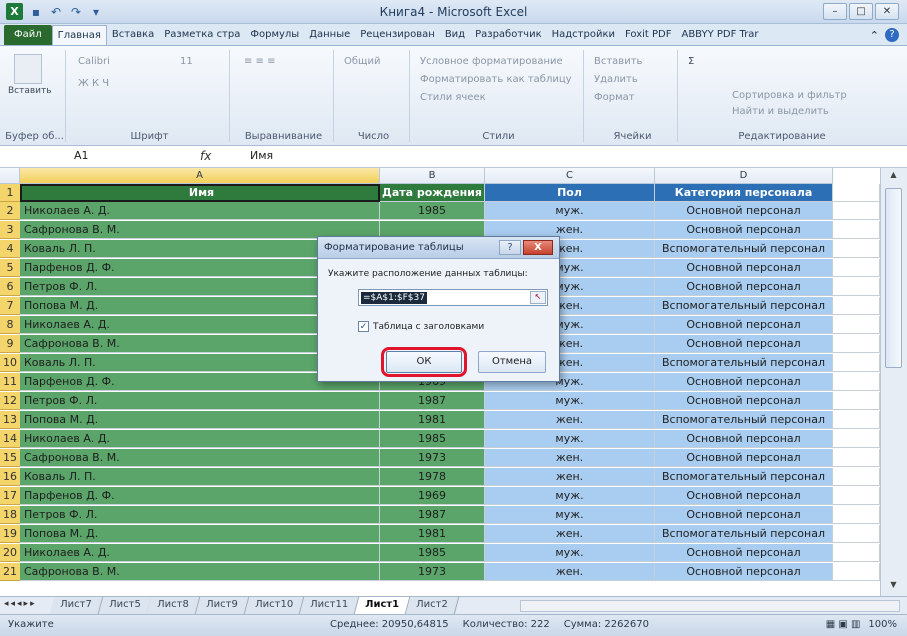 This screenshot has height=636, width=907. Describe the element at coordinates (10, 382) in the screenshot. I see `row-header: 11` at that location.